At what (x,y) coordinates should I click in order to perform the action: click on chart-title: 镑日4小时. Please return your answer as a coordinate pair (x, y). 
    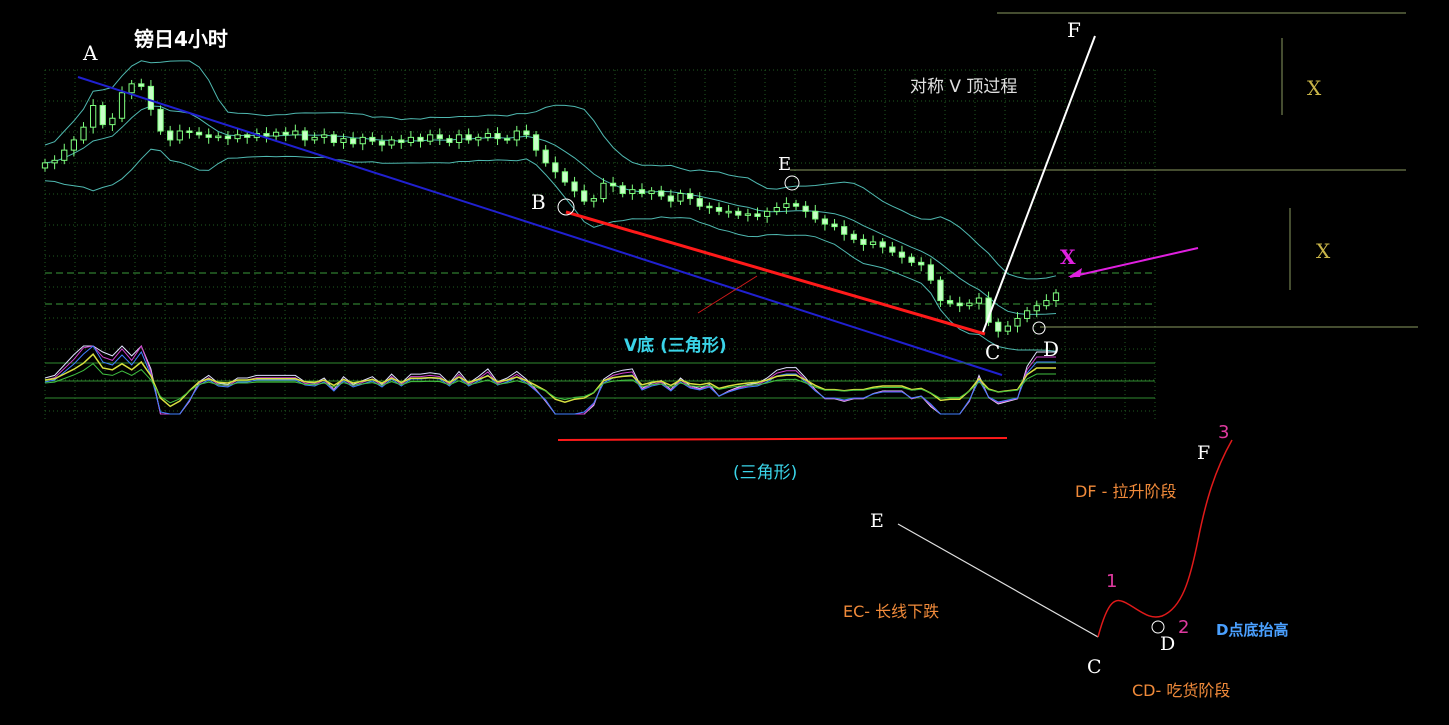
    Looking at the image, I should click on (181, 39).